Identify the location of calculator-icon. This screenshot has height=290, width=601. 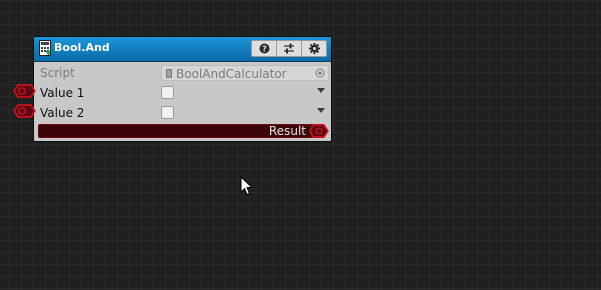
(45, 48).